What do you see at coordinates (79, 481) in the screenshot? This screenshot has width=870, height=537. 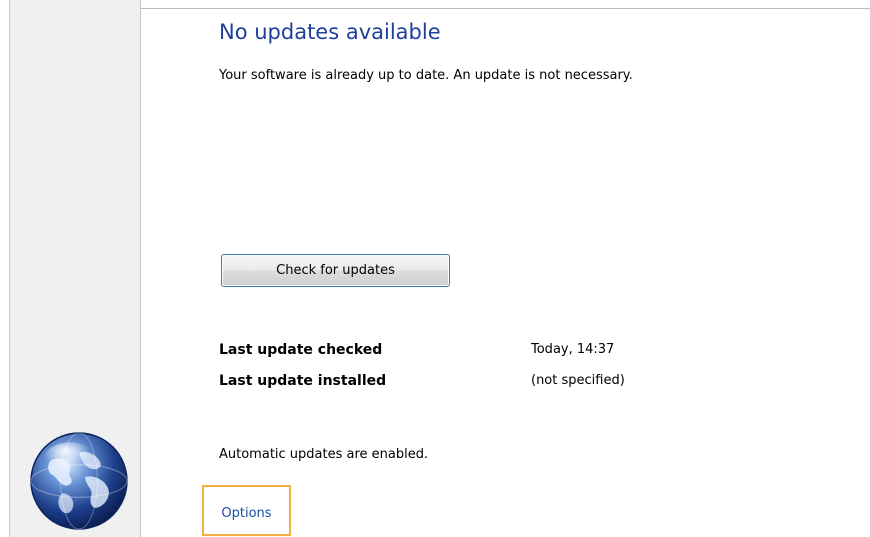 I see `globe-icon` at bounding box center [79, 481].